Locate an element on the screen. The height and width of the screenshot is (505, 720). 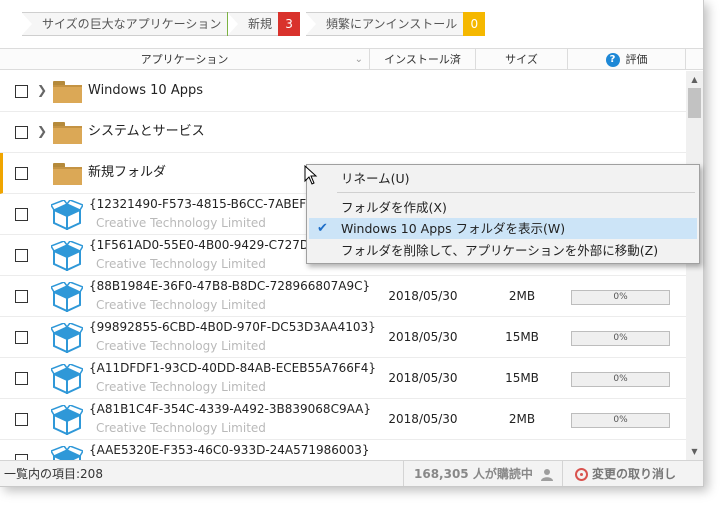
app-name: {12321490-F573-4815-B6CC-7ABEF18 is located at coordinates (205, 204).